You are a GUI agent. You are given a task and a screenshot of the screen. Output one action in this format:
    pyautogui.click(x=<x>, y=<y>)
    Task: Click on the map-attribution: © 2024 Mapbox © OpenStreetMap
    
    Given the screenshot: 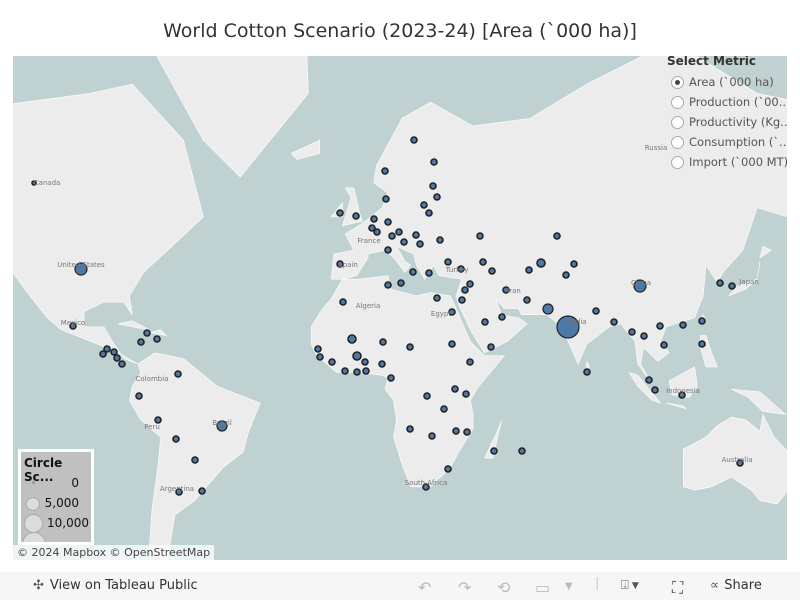 What is the action you would take?
    pyautogui.click(x=114, y=552)
    